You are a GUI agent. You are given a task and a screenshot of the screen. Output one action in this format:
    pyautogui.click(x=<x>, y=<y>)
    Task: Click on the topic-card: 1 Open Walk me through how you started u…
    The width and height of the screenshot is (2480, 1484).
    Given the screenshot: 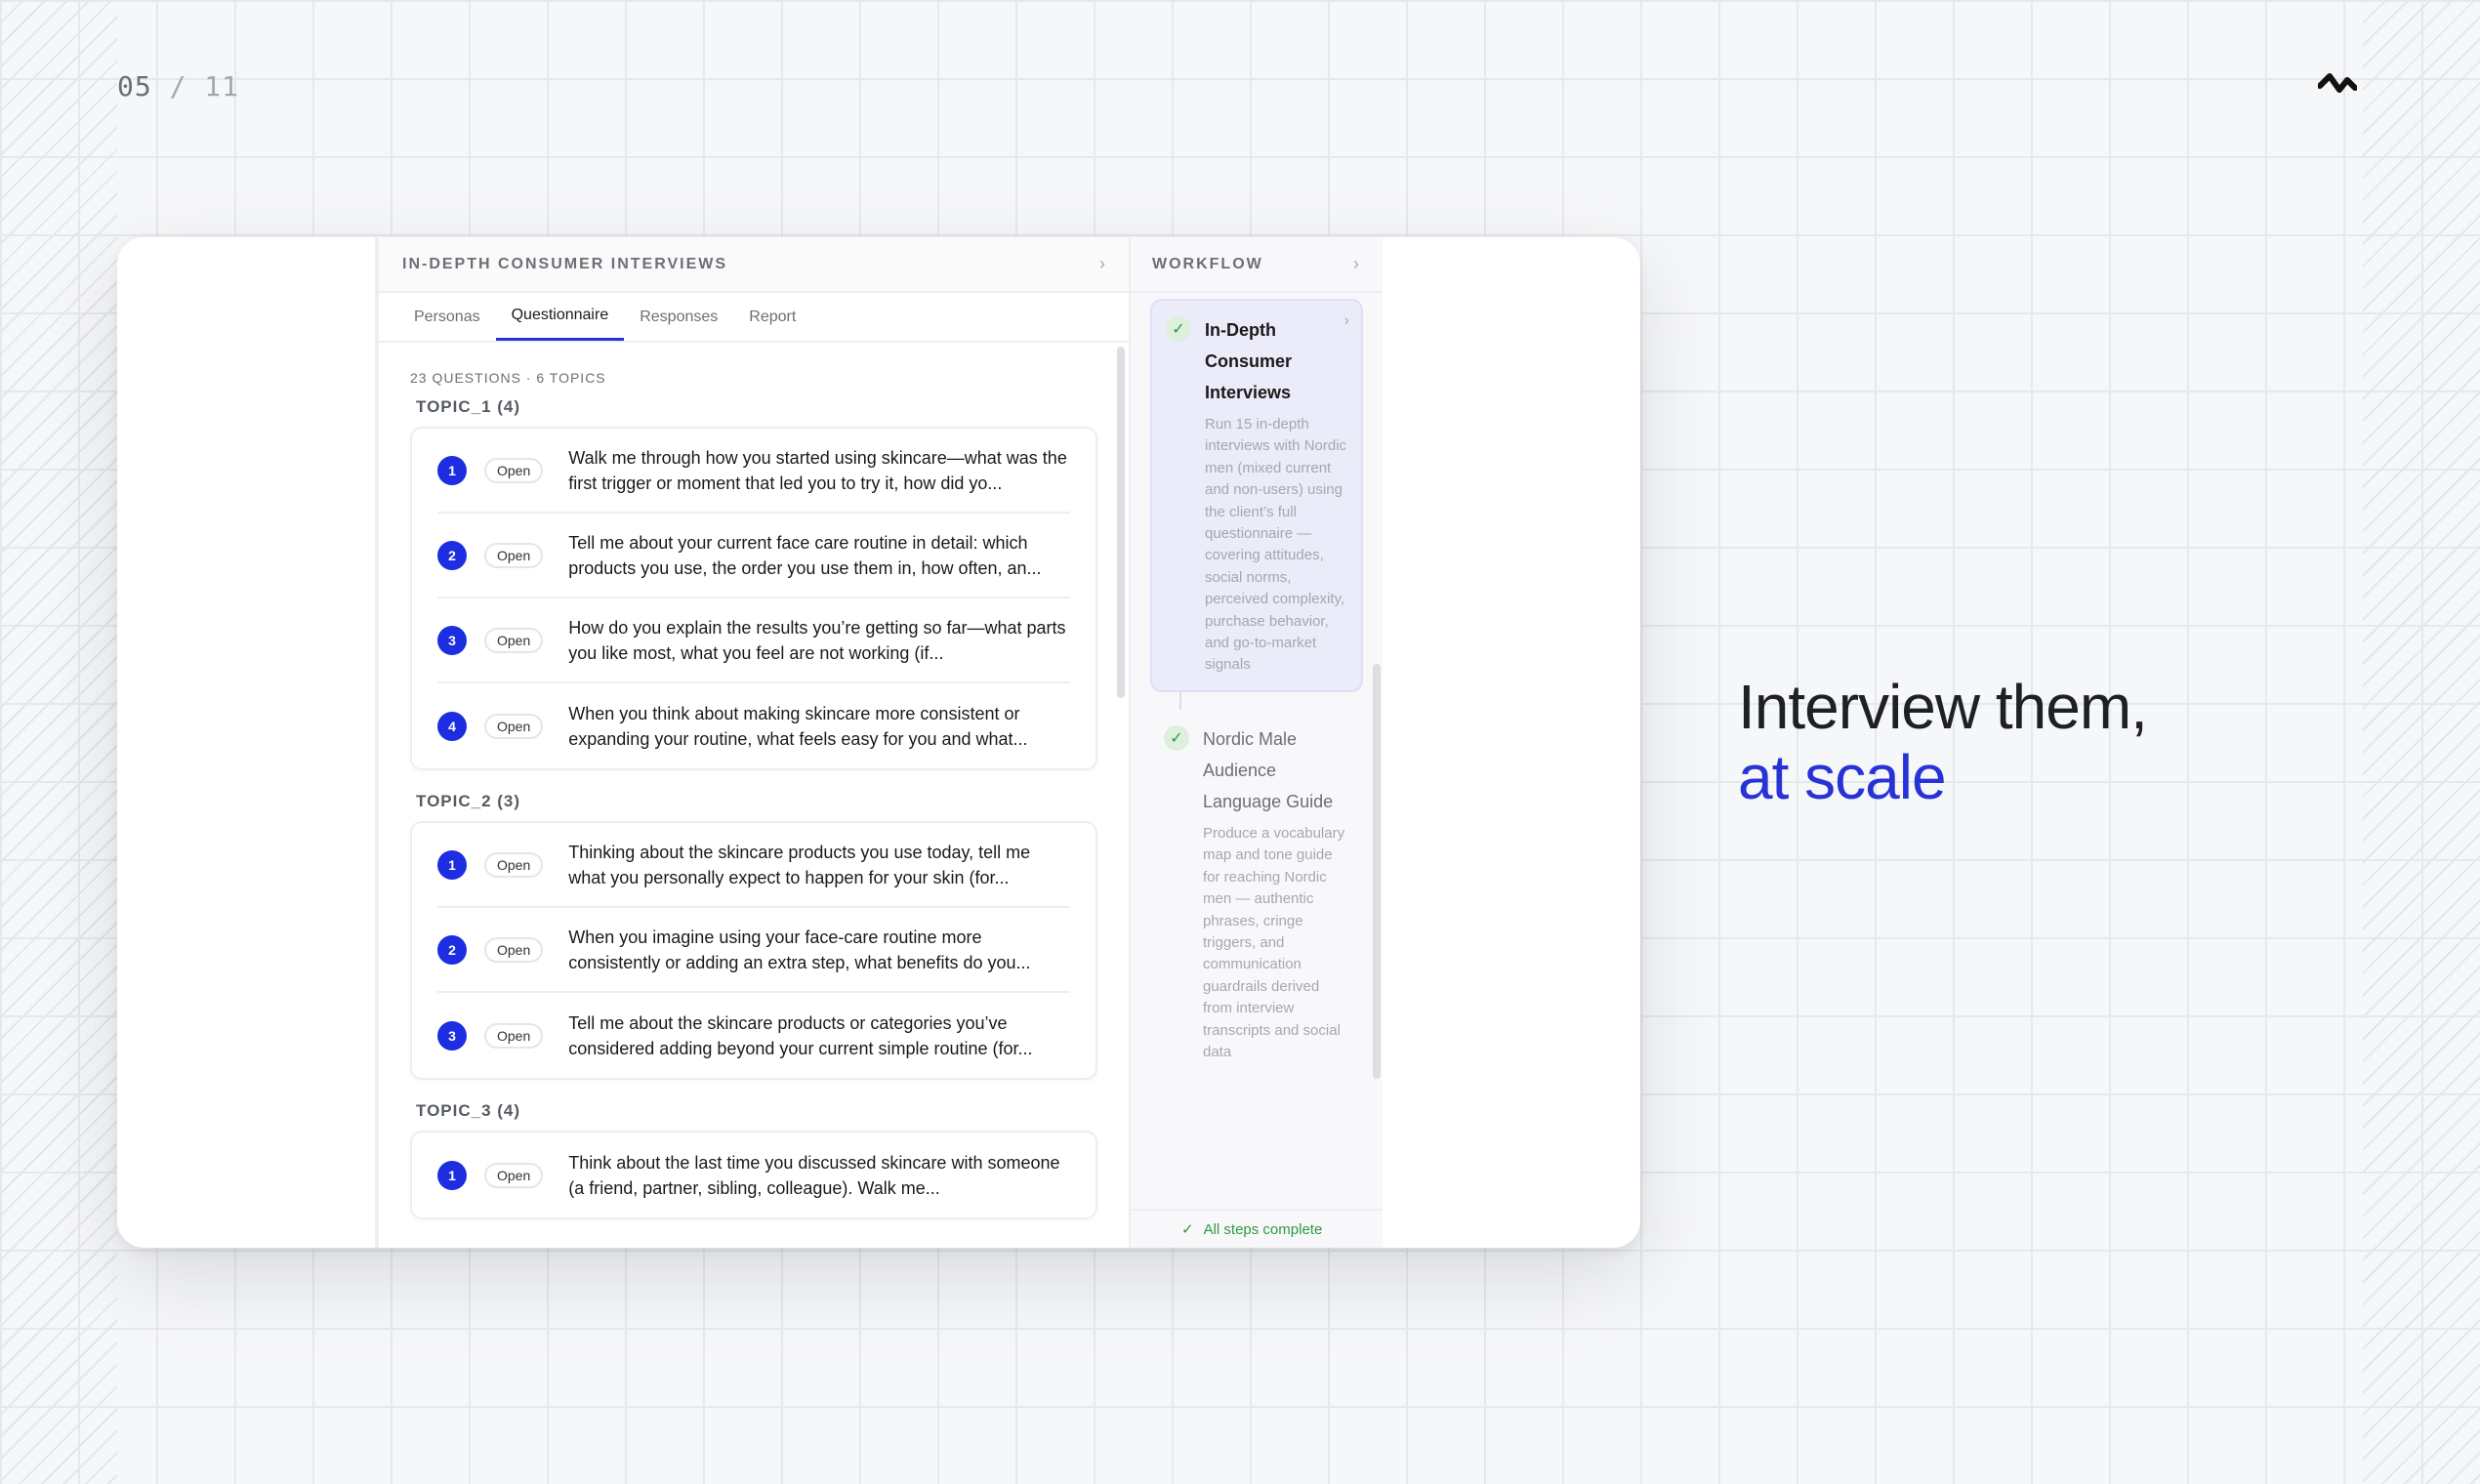 What is the action you would take?
    pyautogui.click(x=753, y=598)
    